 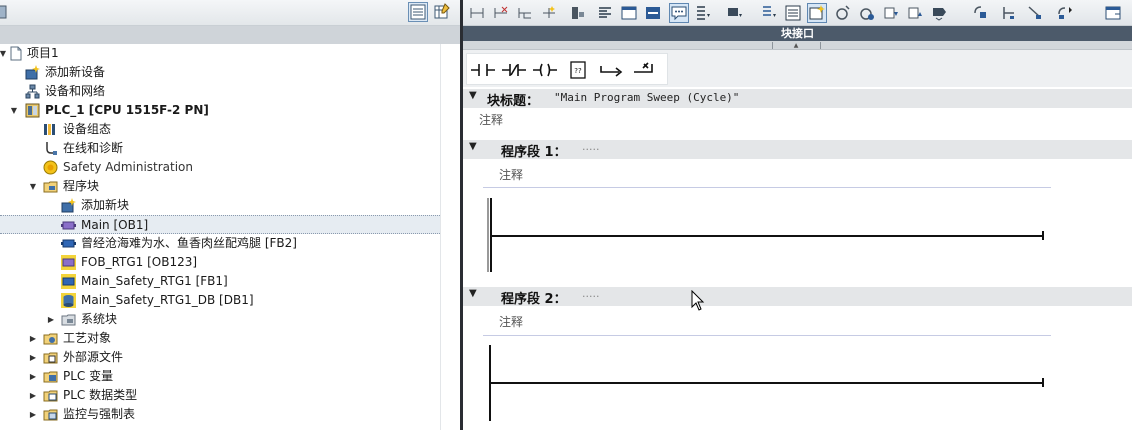 I want to click on tree-item-main-ob1: Main [OB1], so click(x=230, y=224).